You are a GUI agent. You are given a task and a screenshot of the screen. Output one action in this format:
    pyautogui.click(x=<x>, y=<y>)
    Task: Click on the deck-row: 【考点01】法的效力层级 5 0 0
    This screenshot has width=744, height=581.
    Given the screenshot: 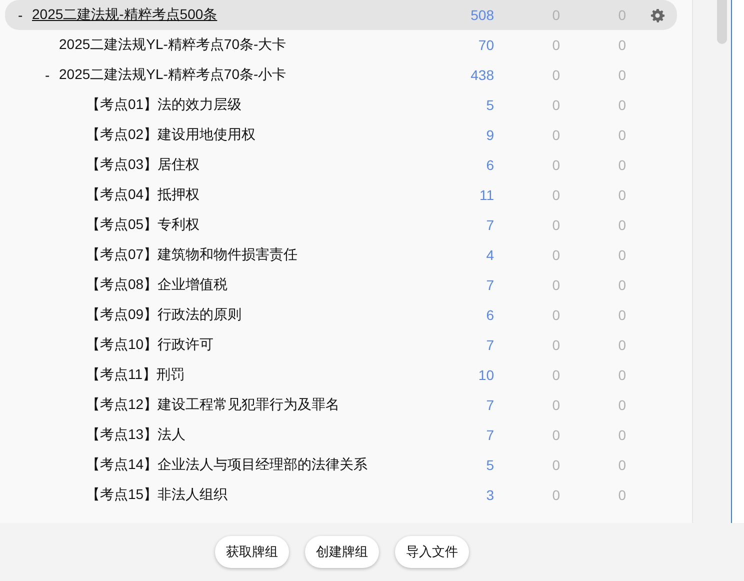 What is the action you would take?
    pyautogui.click(x=341, y=105)
    